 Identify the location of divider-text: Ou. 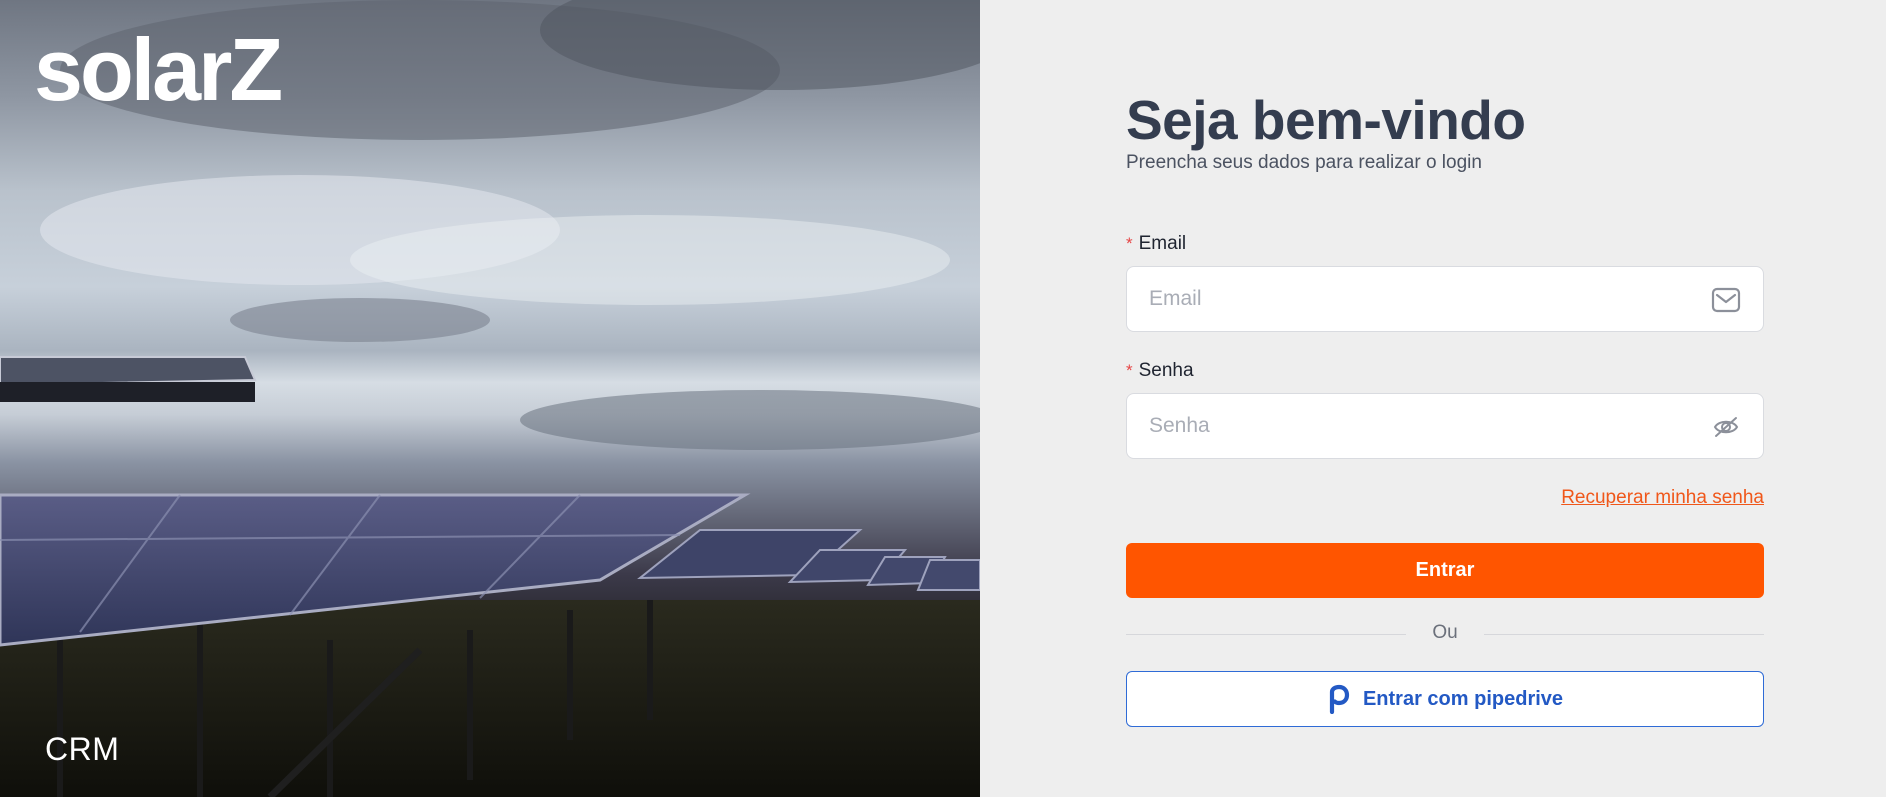
(1445, 632).